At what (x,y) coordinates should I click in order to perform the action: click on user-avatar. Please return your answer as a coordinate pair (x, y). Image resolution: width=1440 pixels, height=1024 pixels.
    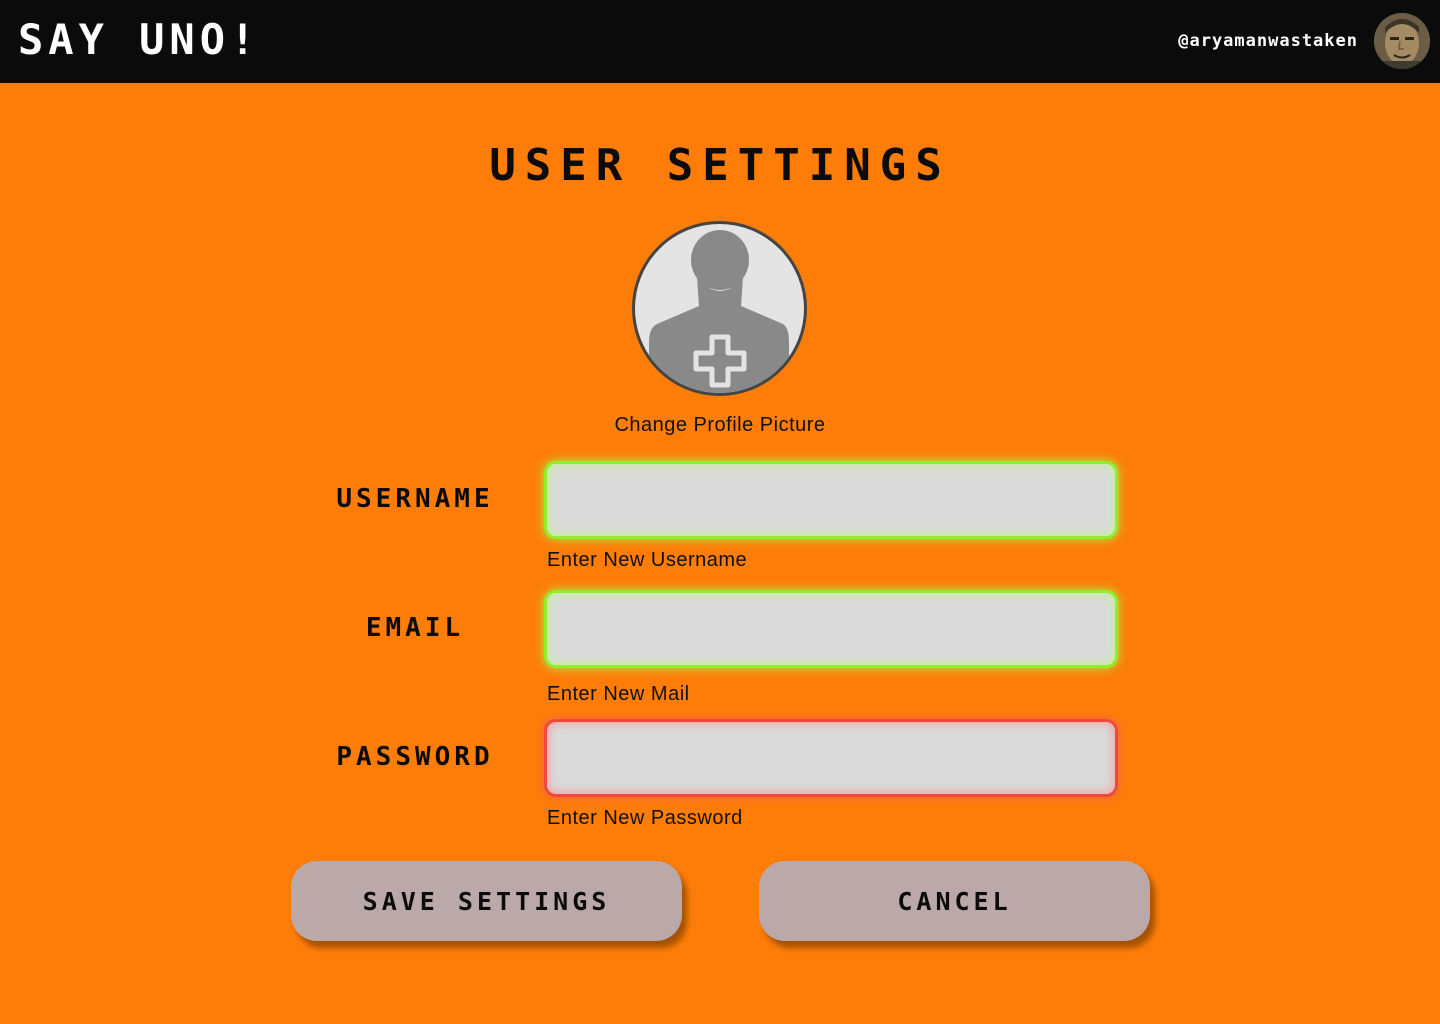
    Looking at the image, I should click on (1402, 41).